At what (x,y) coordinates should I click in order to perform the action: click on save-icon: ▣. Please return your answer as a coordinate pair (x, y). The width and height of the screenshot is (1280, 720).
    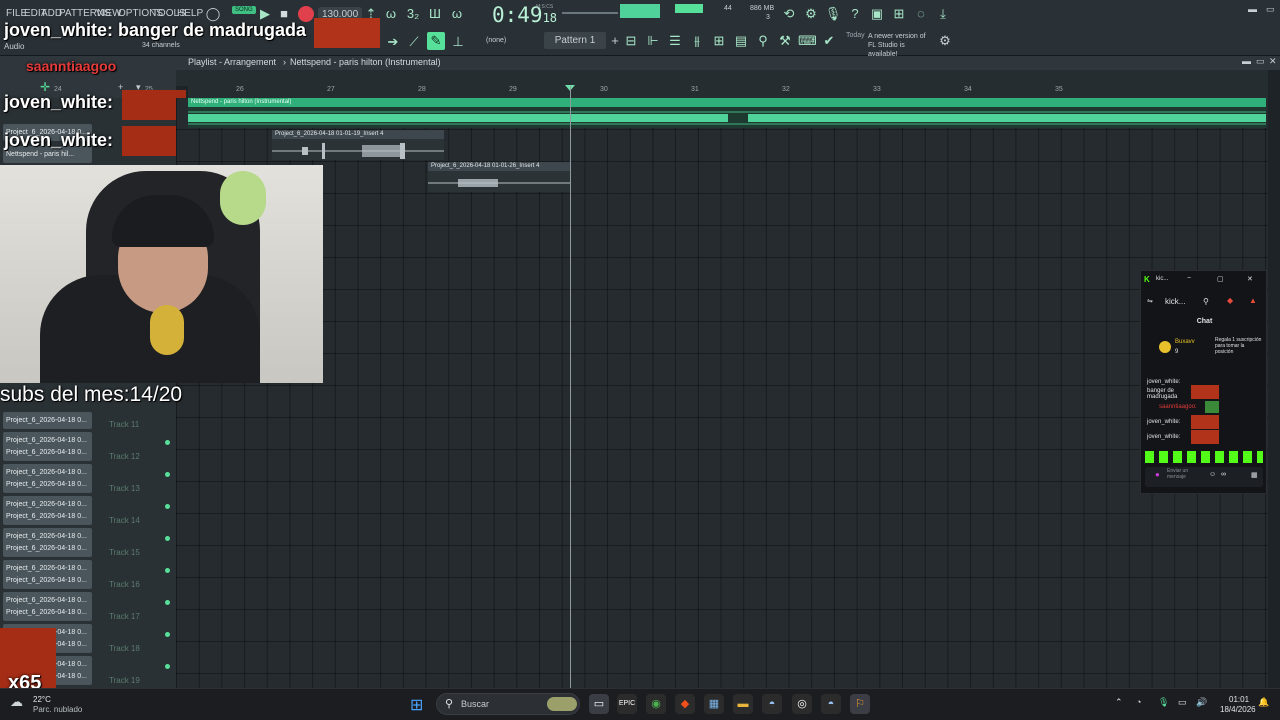
    Looking at the image, I should click on (877, 14).